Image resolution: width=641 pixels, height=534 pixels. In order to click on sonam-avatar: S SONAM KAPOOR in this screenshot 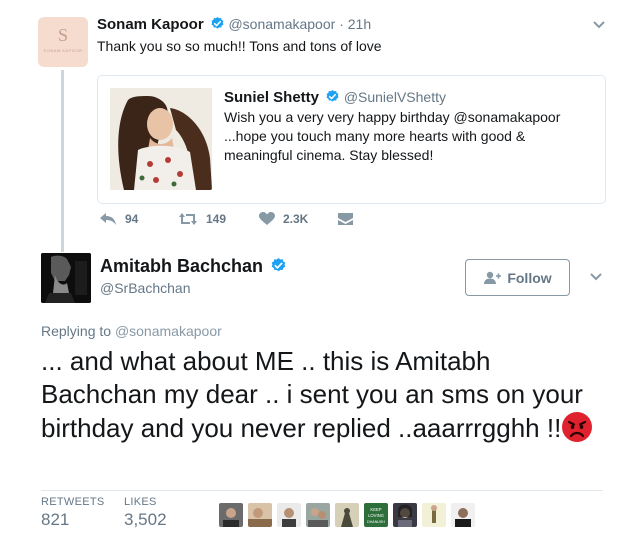, I will do `click(63, 42)`.